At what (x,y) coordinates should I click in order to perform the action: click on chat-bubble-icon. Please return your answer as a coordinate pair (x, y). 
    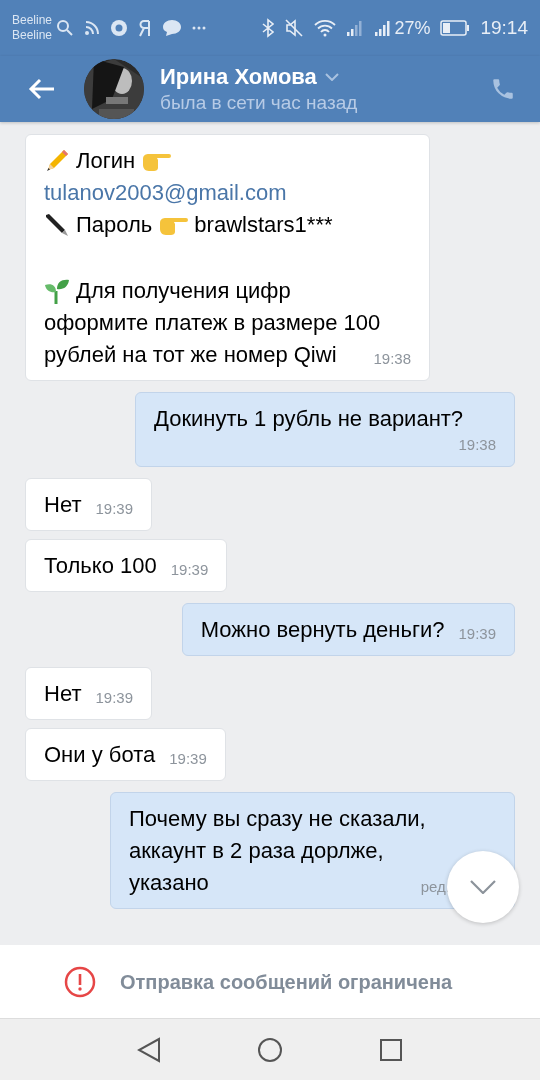
    Looking at the image, I should click on (172, 28).